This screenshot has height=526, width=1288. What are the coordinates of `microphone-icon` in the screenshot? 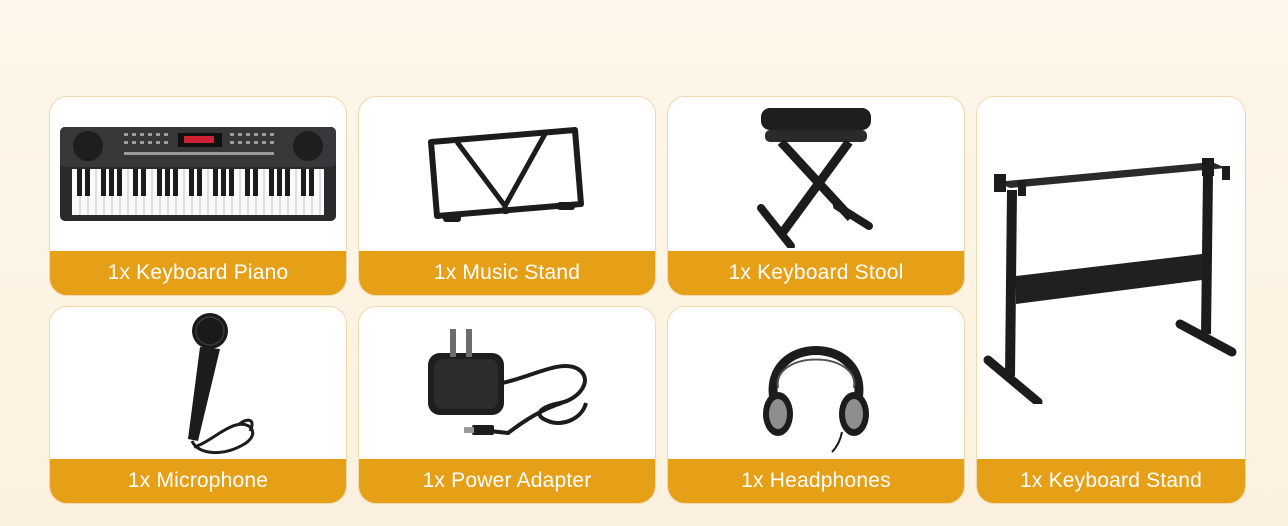 It's located at (198, 384).